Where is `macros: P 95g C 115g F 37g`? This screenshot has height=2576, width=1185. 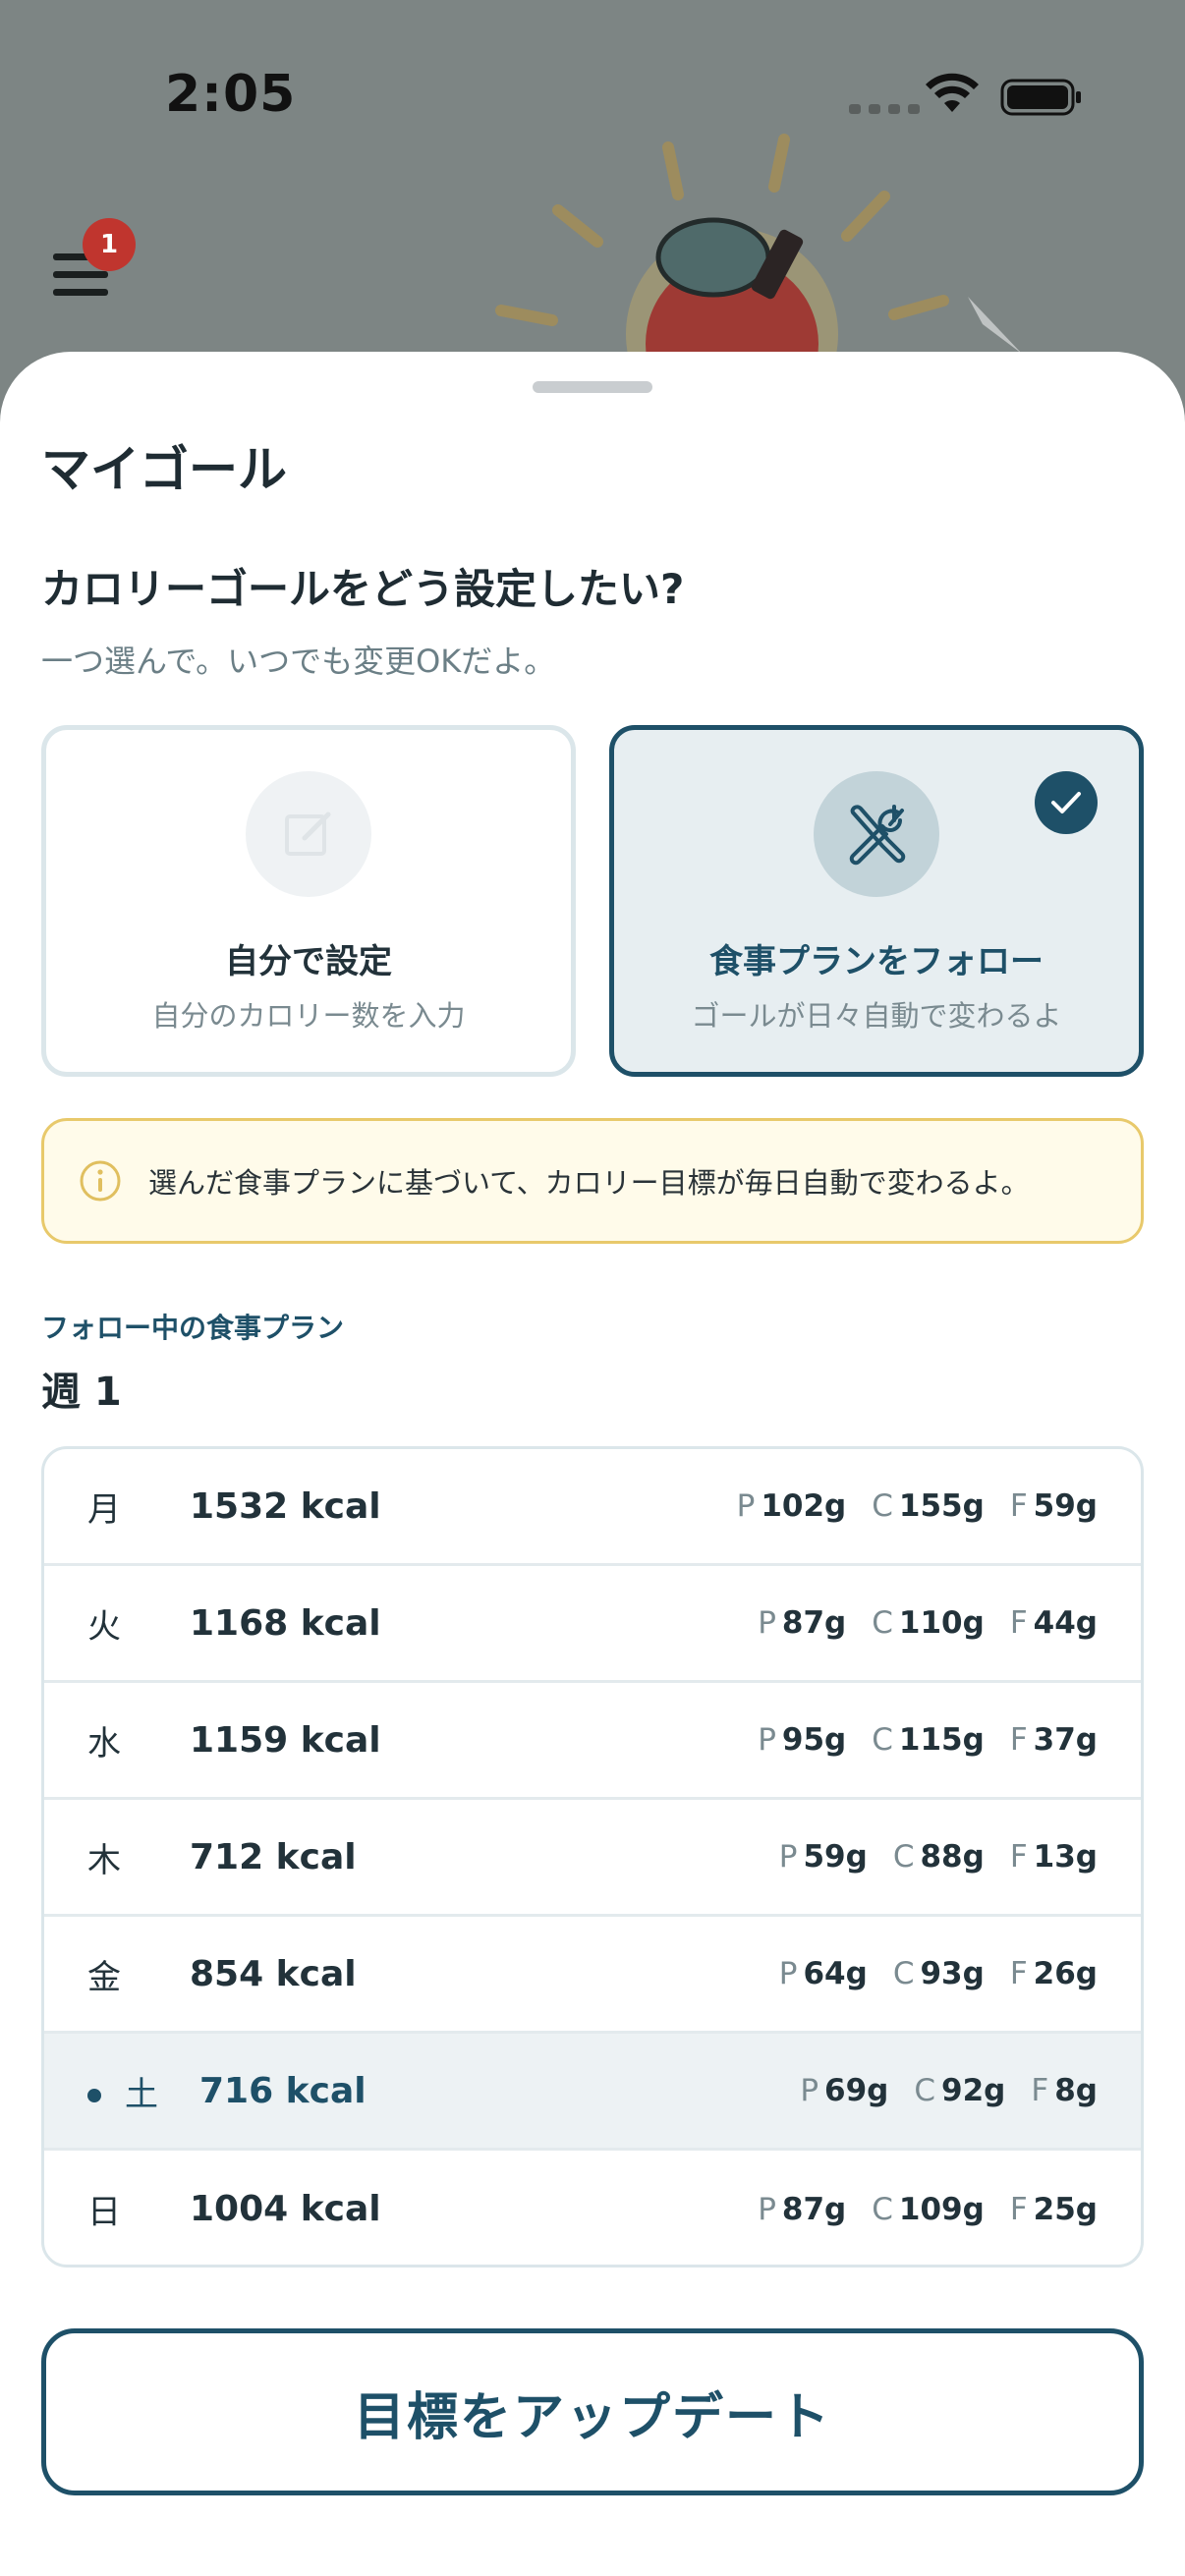
macros: P 95g C 115g F 37g is located at coordinates (928, 1740).